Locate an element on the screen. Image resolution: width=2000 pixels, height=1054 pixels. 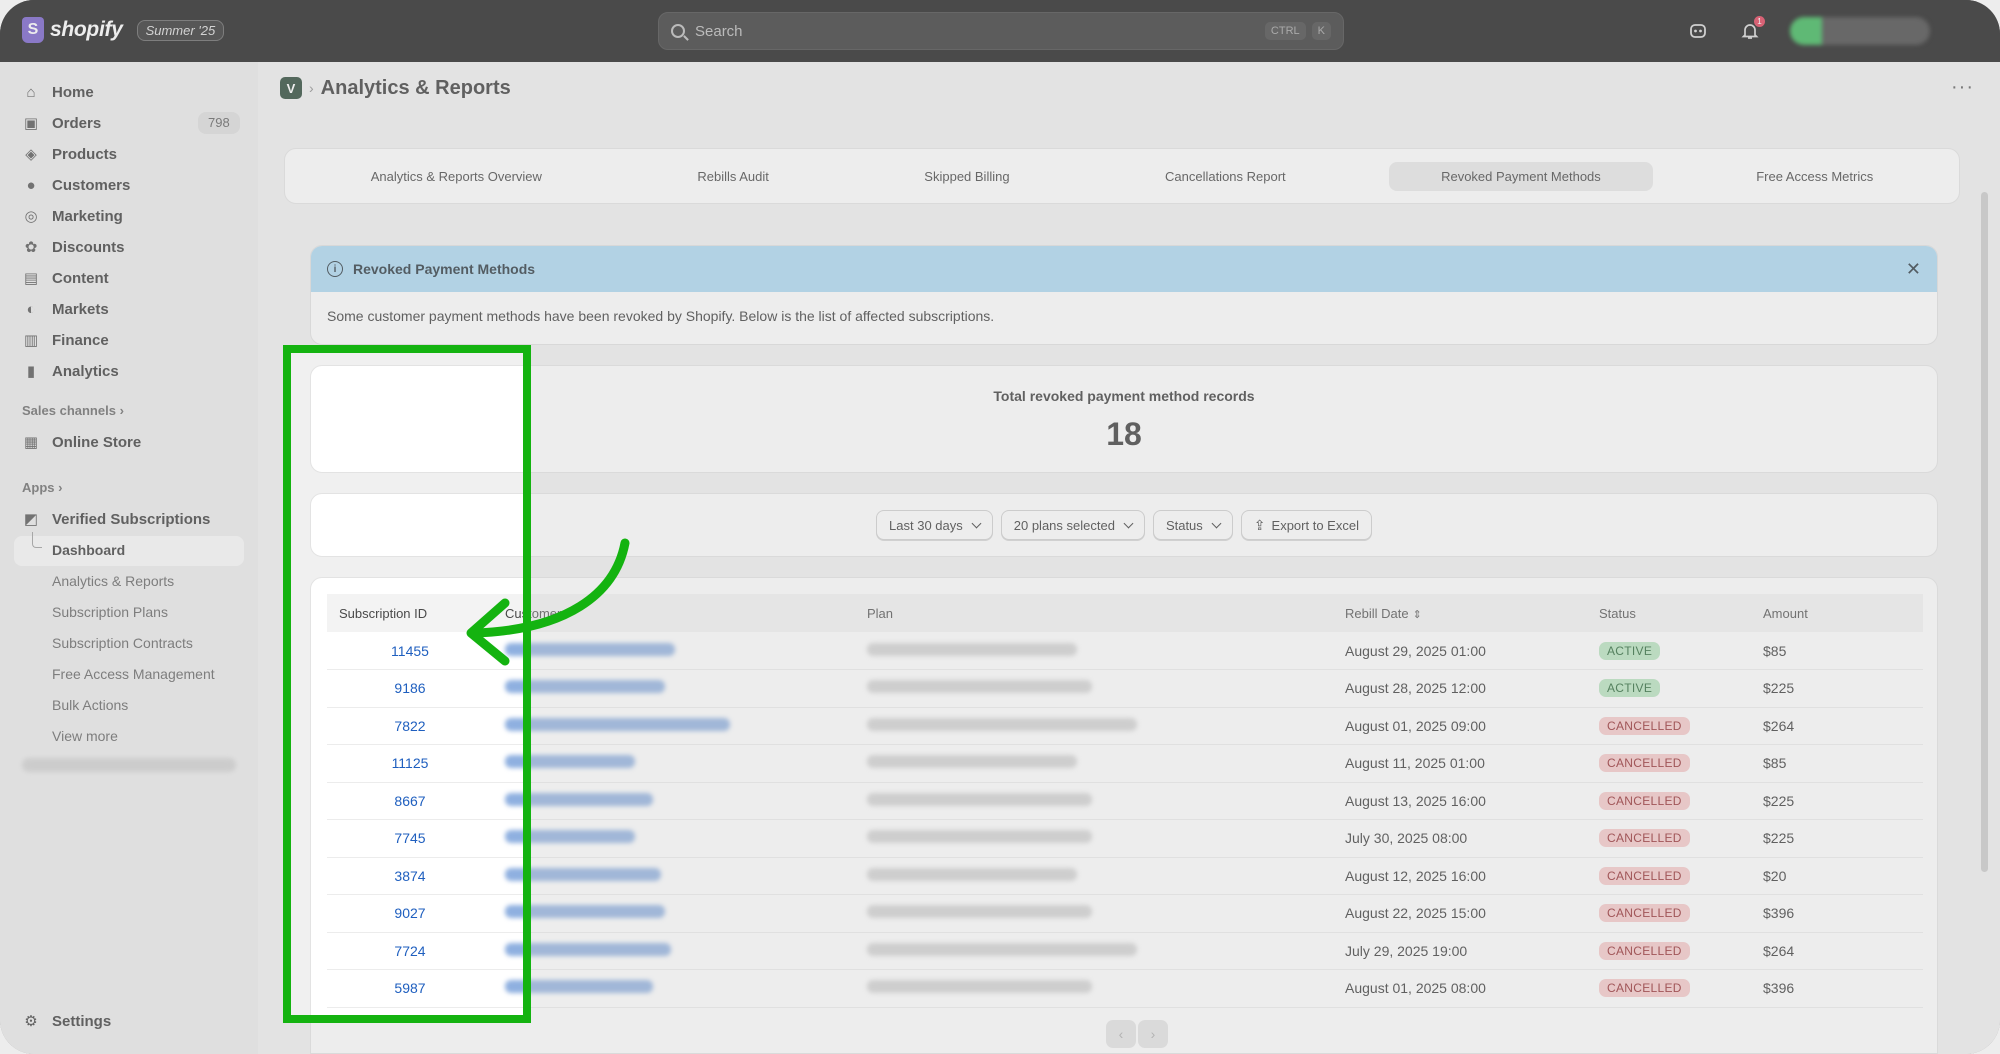
table-row: 7822 August 01, 2025 09:00 CANCELLED $264 is located at coordinates (1125, 726).